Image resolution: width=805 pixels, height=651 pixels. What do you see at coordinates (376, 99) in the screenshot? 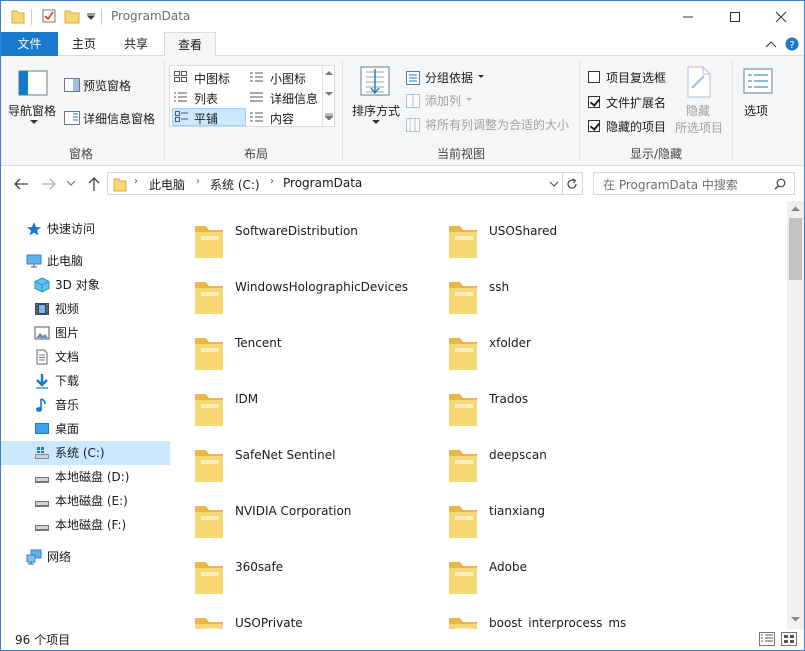
I see `sort-by-button: 排序方式` at bounding box center [376, 99].